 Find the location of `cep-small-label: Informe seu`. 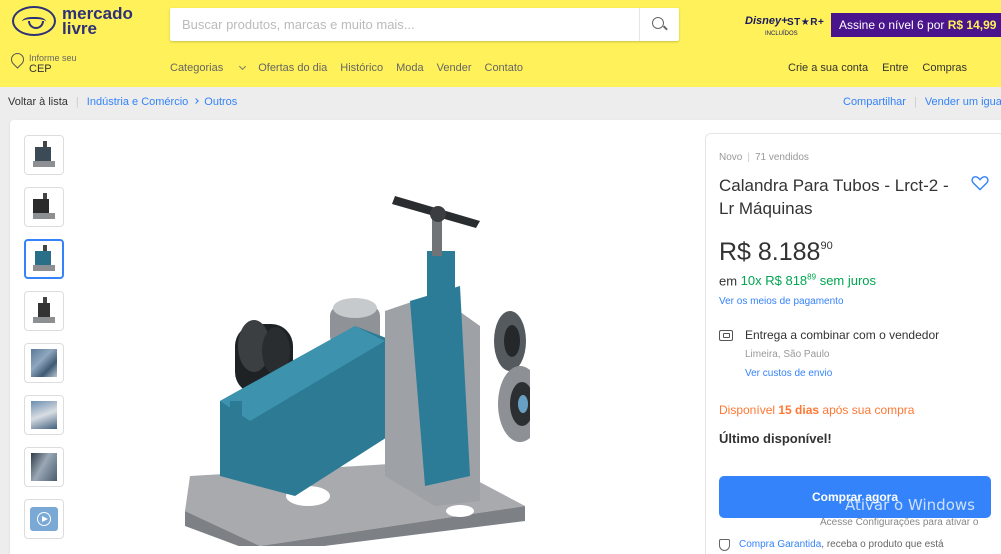

cep-small-label: Informe seu is located at coordinates (53, 58).